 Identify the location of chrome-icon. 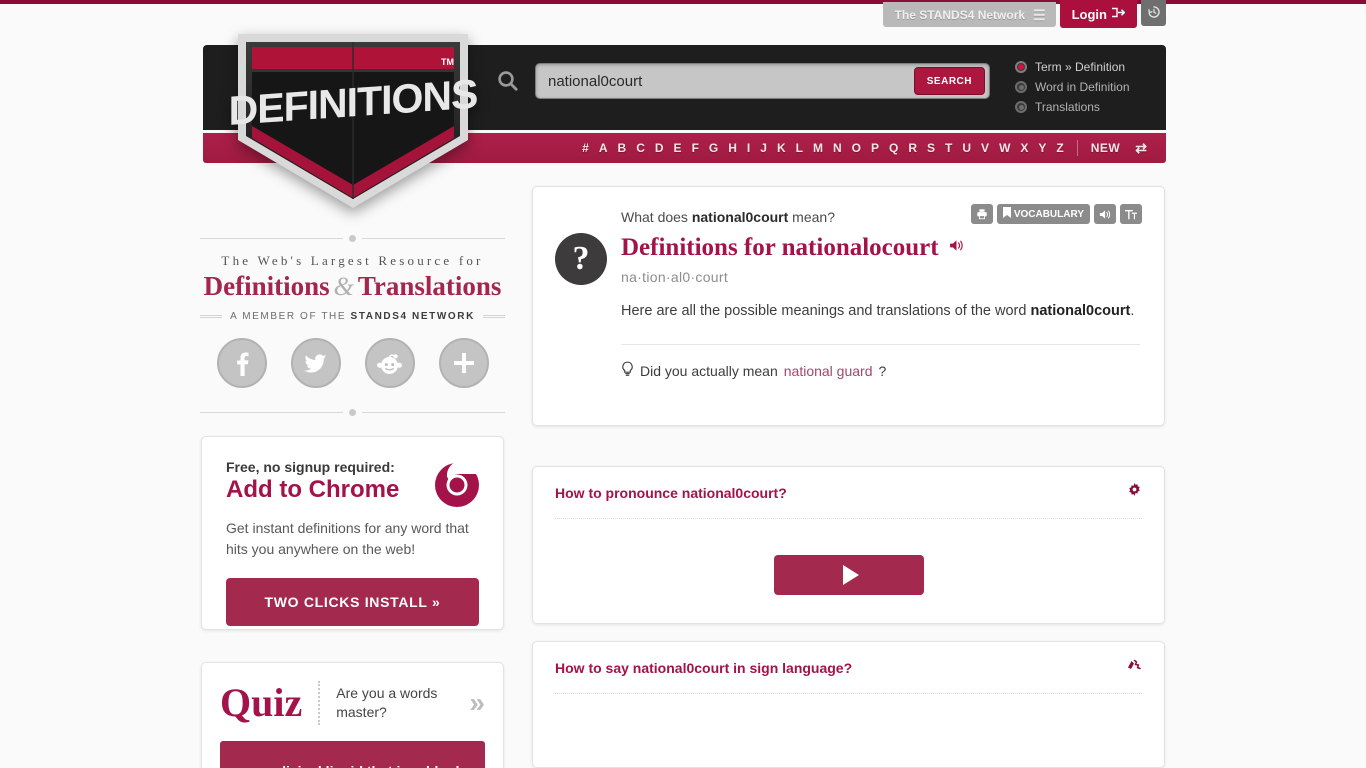
(457, 484).